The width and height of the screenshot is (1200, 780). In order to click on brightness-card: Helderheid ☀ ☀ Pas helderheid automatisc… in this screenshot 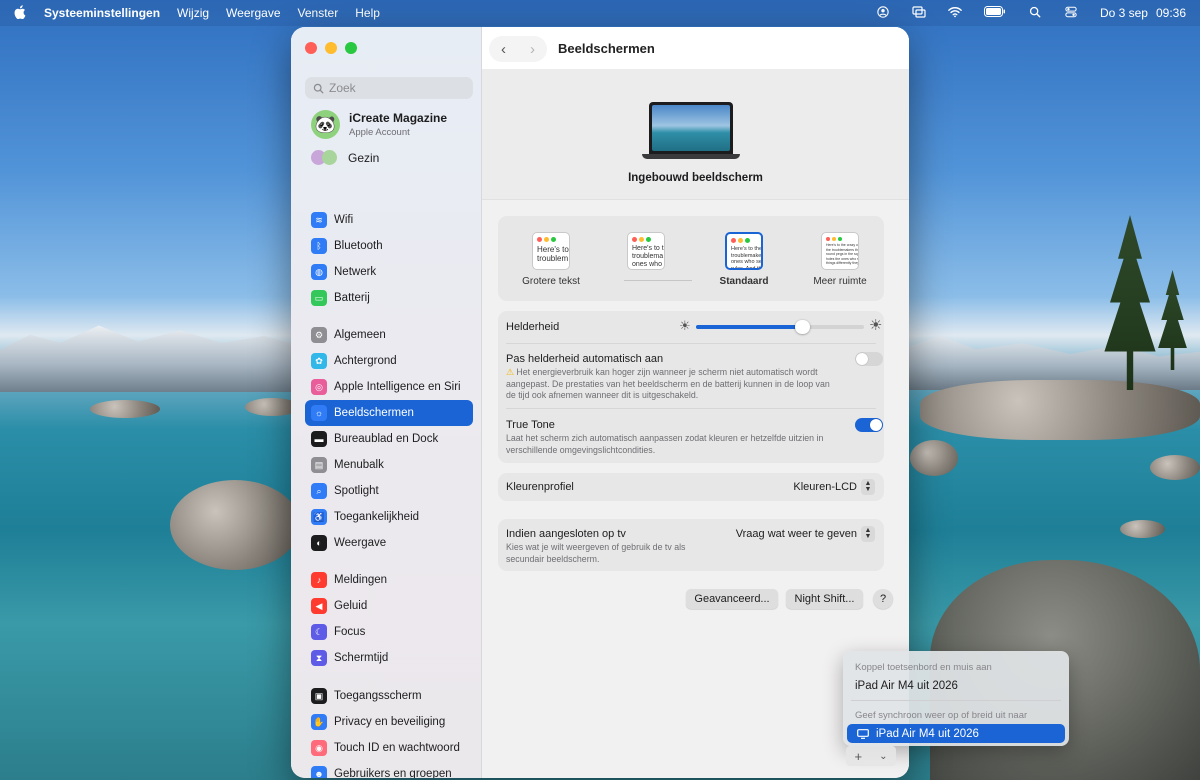, I will do `click(691, 387)`.